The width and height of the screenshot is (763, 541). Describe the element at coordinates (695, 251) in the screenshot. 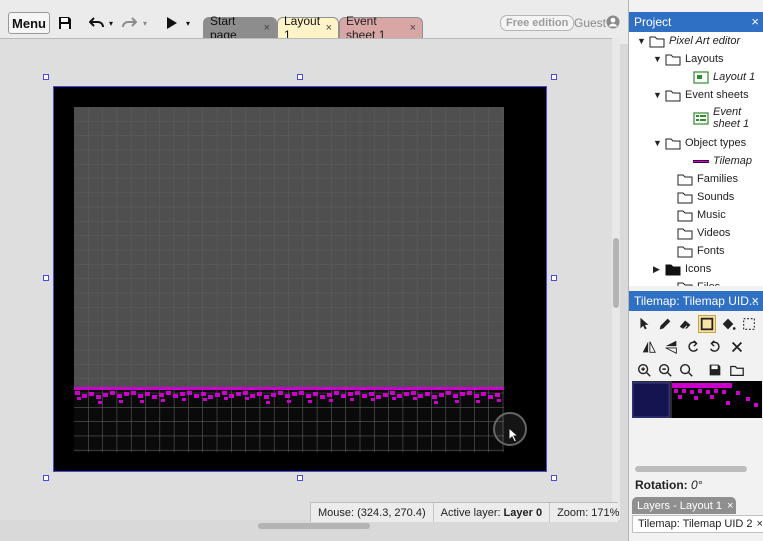

I see `tree-item: Fonts` at that location.